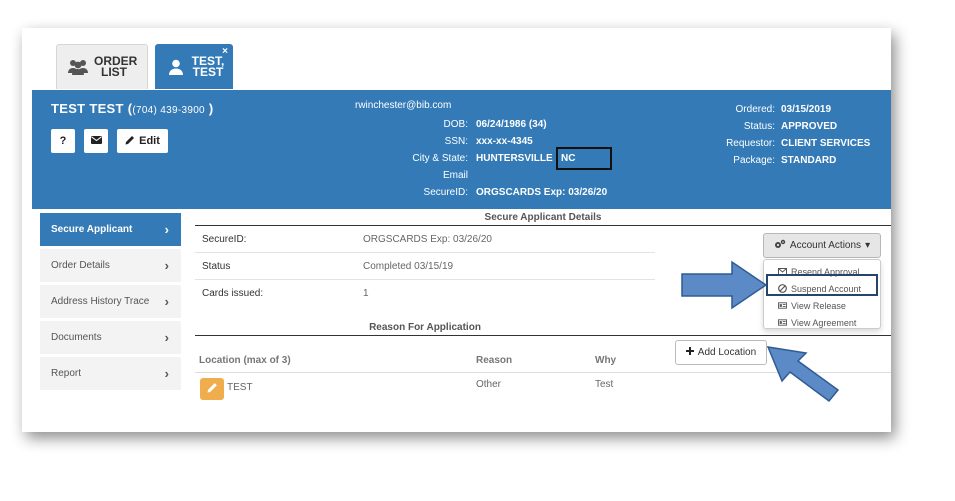 The width and height of the screenshot is (955, 501). Describe the element at coordinates (80, 265) in the screenshot. I see `sidebar-item-label: Order Details` at that location.